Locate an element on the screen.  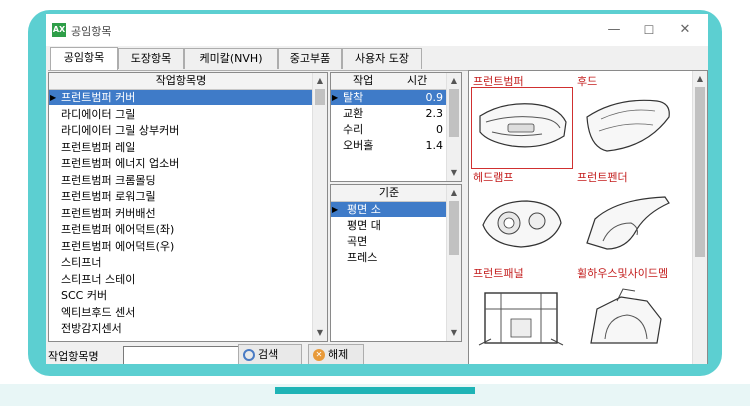
standard-row: 프레스 is located at coordinates (389, 257).